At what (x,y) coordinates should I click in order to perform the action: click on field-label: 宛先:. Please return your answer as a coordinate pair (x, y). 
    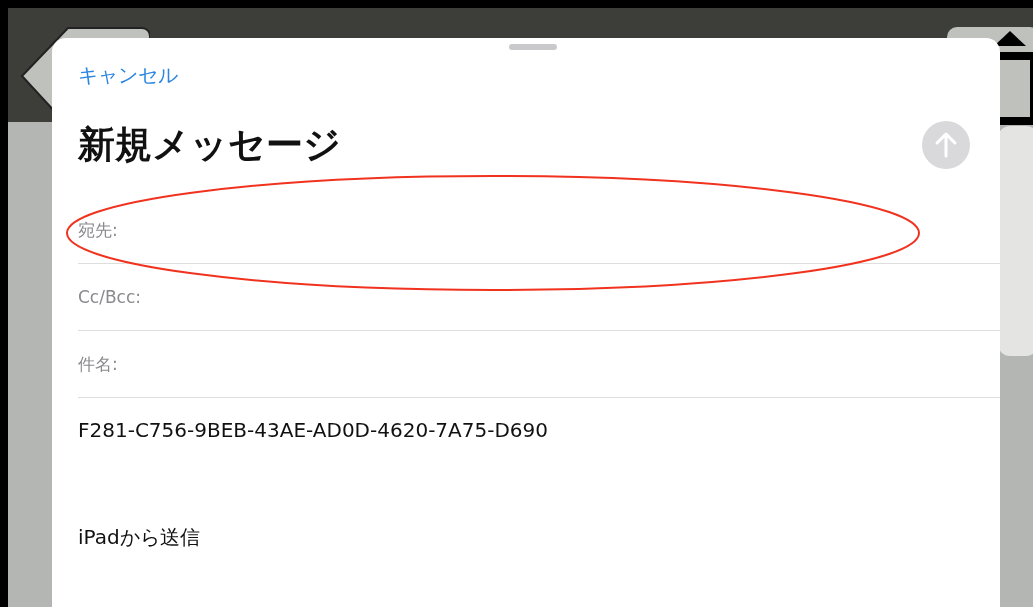
    Looking at the image, I should click on (98, 230).